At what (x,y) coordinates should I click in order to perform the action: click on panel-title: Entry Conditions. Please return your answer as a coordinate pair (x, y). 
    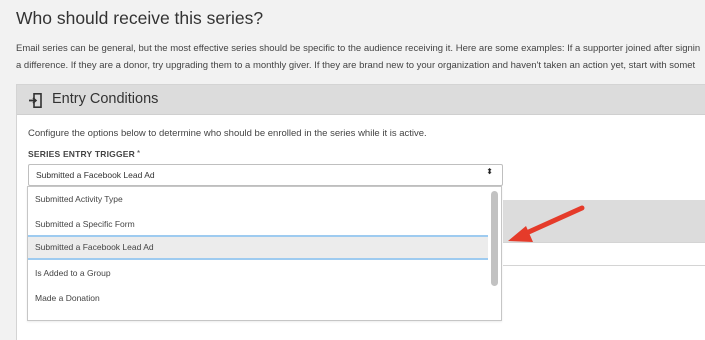
    Looking at the image, I should click on (105, 99).